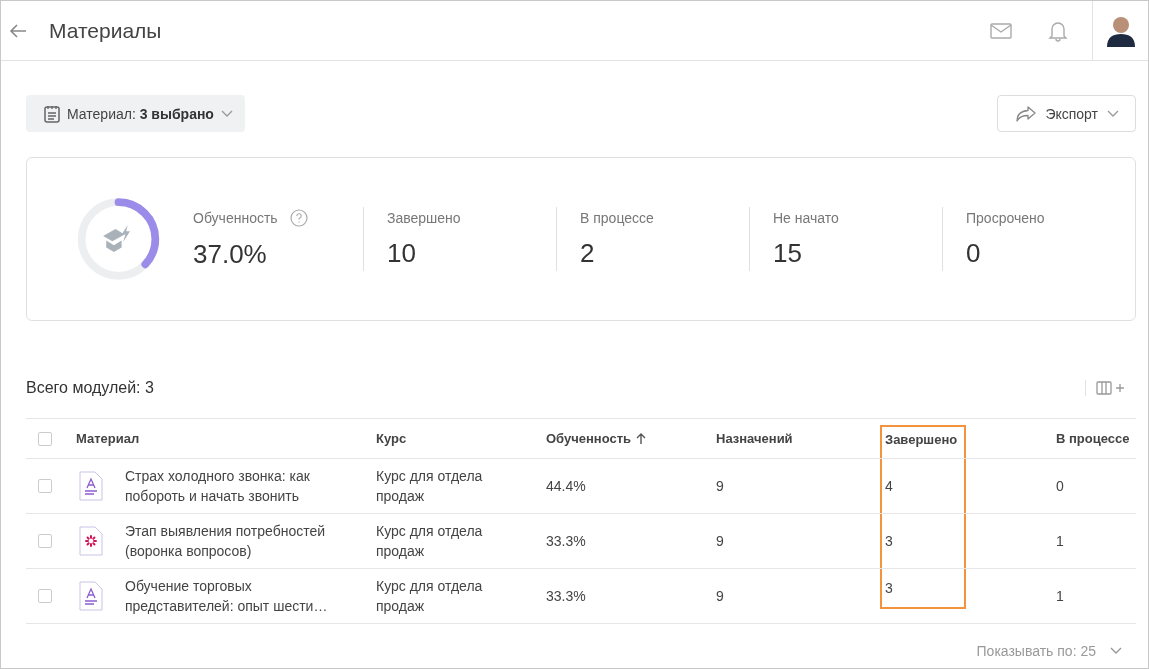  I want to click on stat-label: Завершено, so click(424, 217).